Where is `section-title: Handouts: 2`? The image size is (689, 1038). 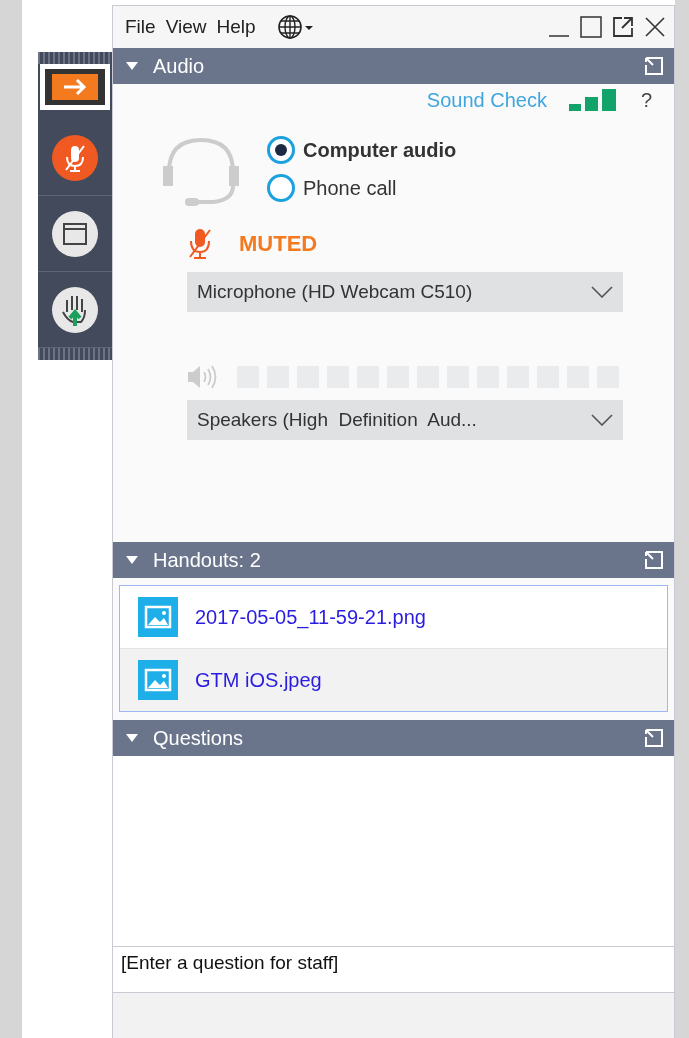 section-title: Handouts: 2 is located at coordinates (207, 560).